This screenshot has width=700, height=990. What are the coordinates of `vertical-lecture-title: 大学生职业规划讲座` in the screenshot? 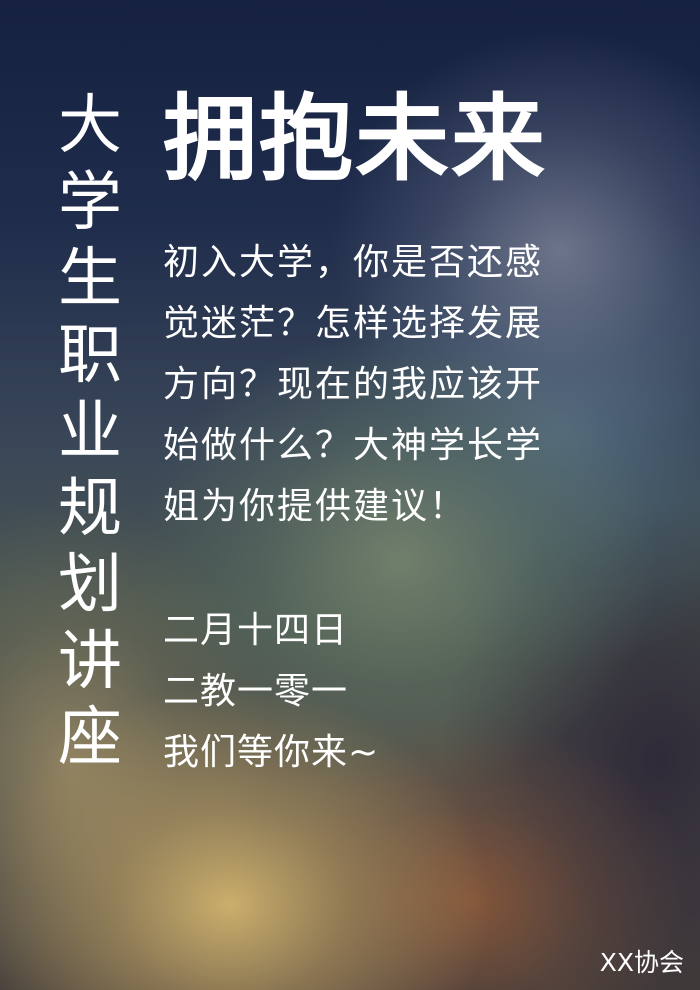 It's located at (90, 432).